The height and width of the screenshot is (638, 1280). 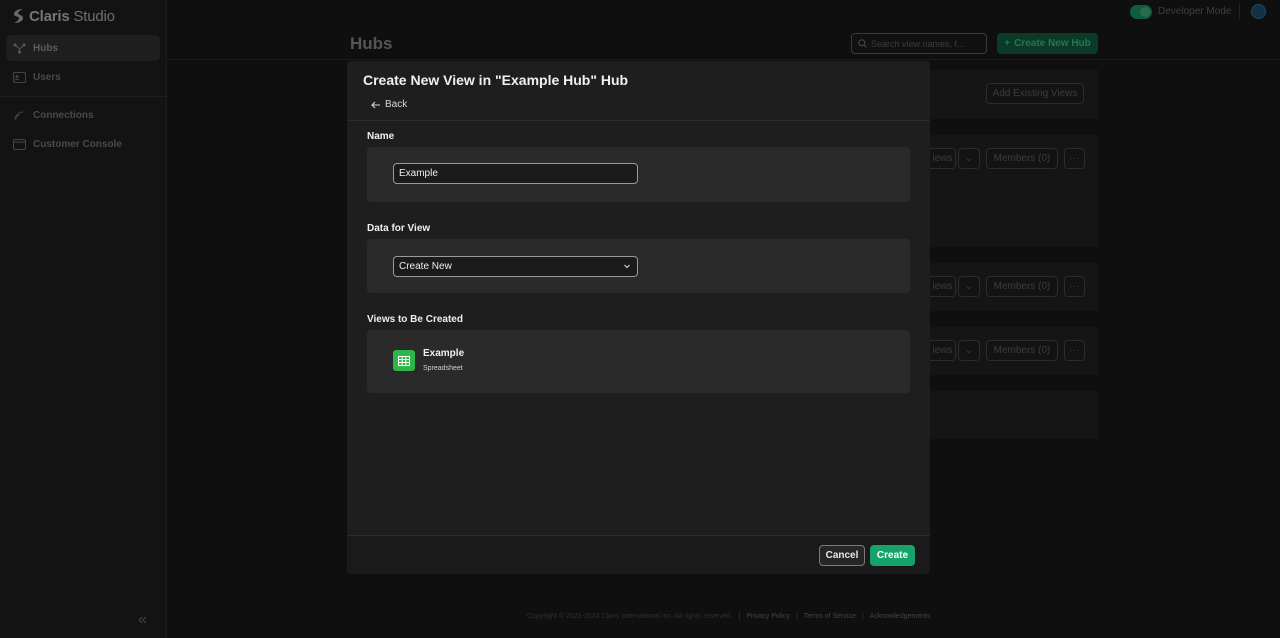 What do you see at coordinates (638, 120) in the screenshot?
I see `modal-header-divider` at bounding box center [638, 120].